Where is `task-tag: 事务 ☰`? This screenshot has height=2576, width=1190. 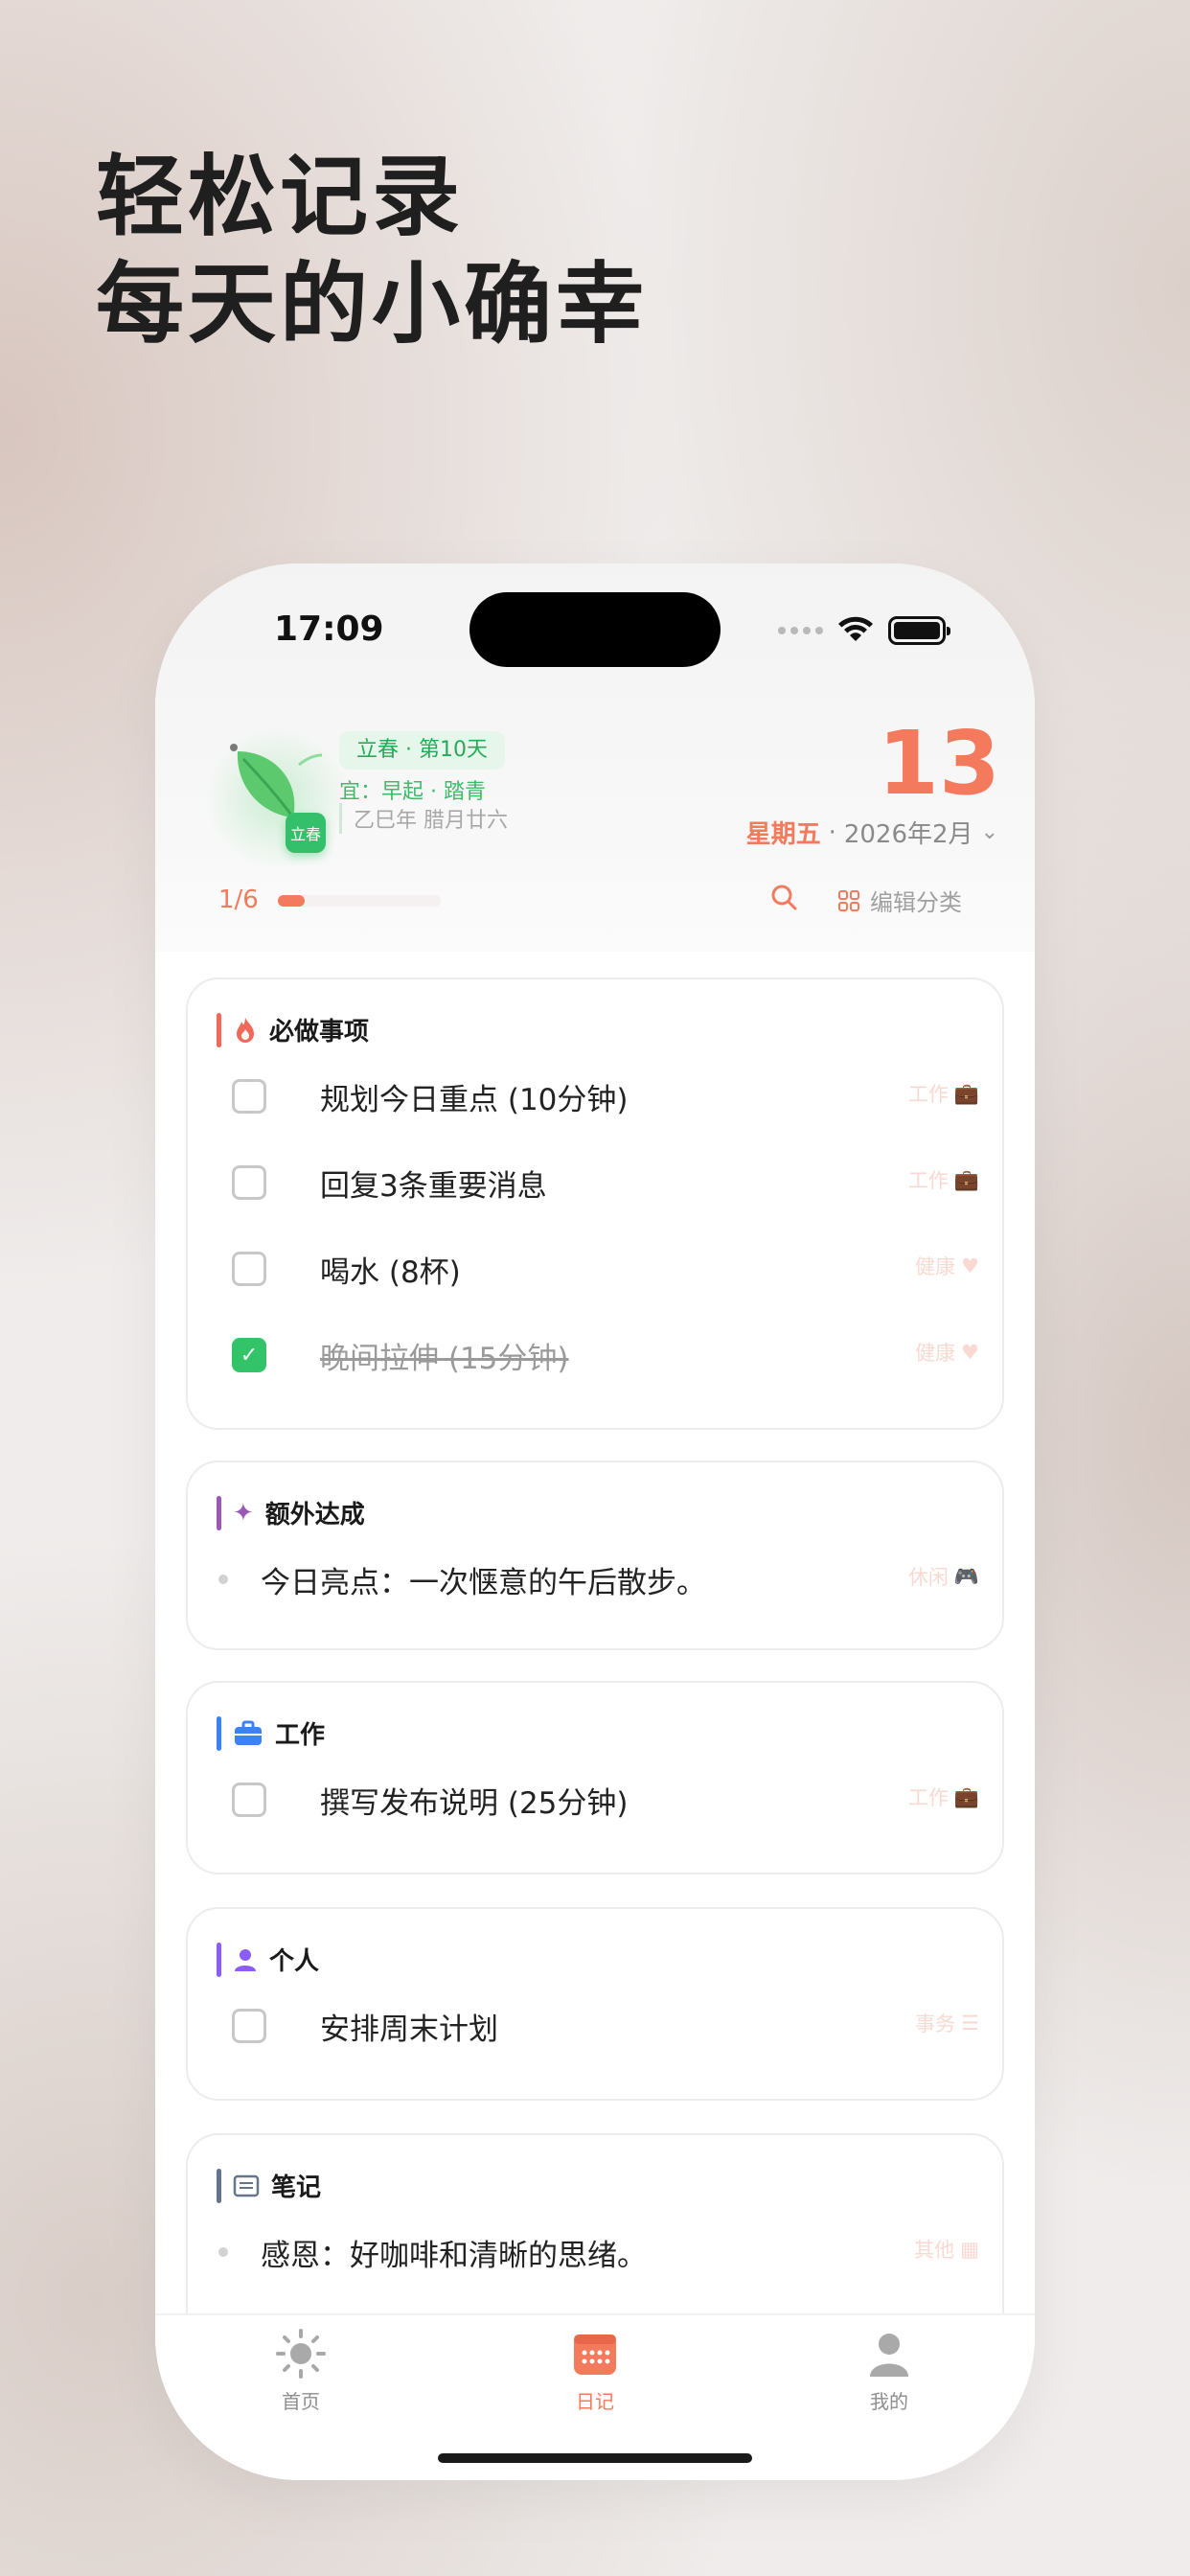
task-tag: 事务 ☰ is located at coordinates (947, 2023).